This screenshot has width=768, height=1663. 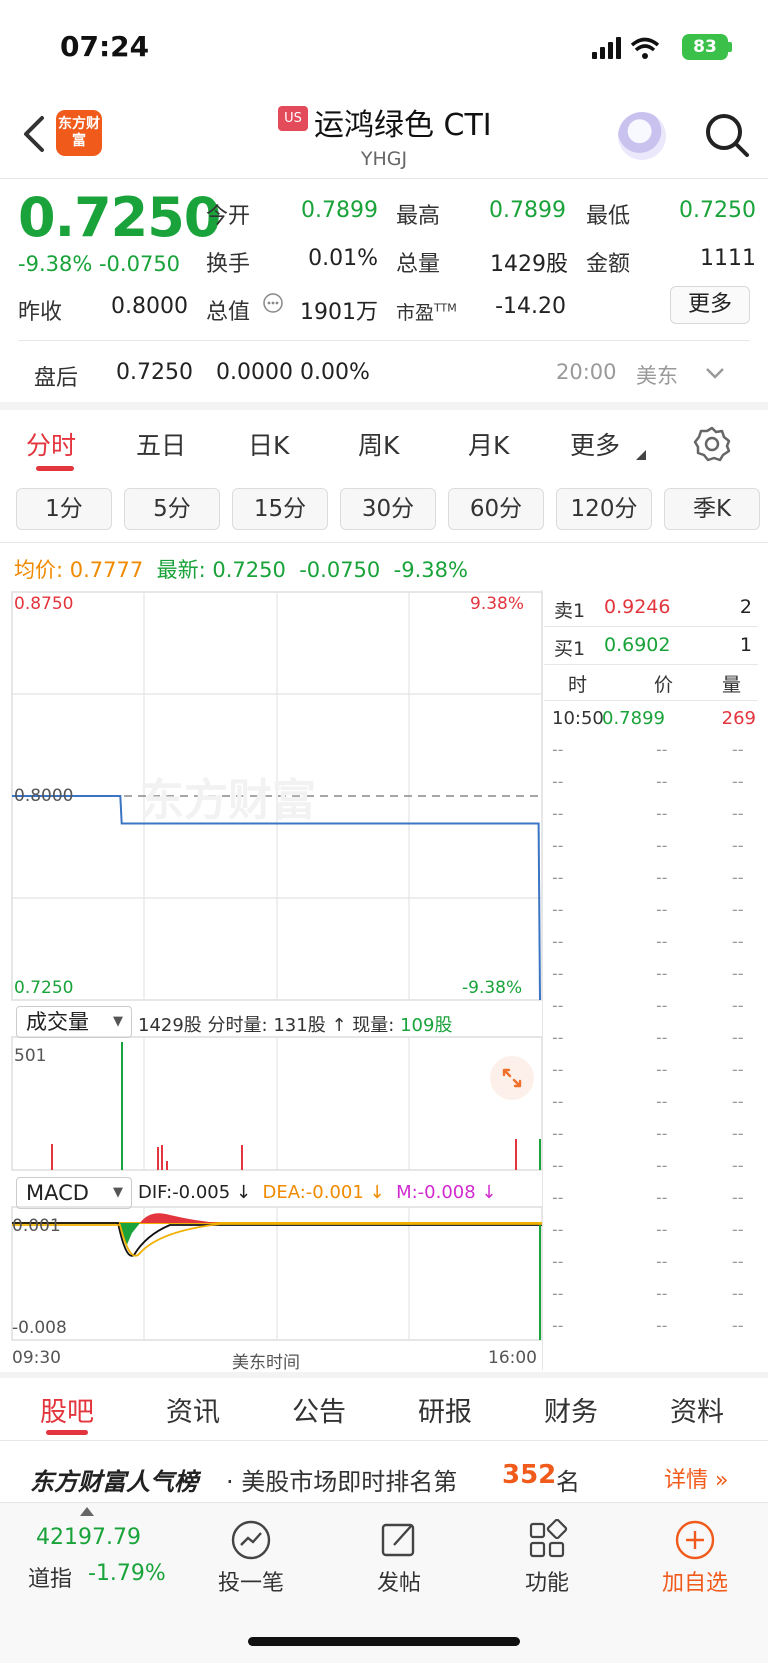 I want to click on rank-number: 352, so click(x=529, y=1475).